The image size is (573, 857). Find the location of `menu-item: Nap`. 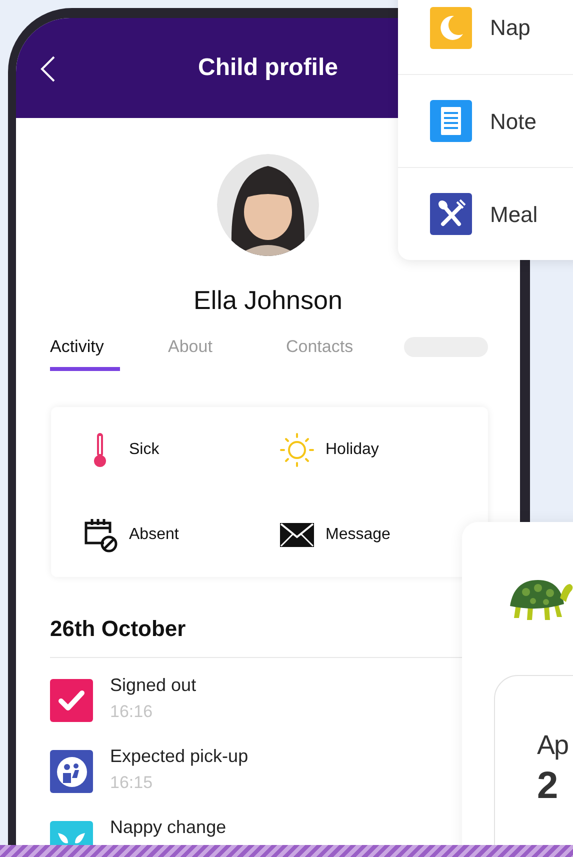

menu-item: Nap is located at coordinates (485, 37).